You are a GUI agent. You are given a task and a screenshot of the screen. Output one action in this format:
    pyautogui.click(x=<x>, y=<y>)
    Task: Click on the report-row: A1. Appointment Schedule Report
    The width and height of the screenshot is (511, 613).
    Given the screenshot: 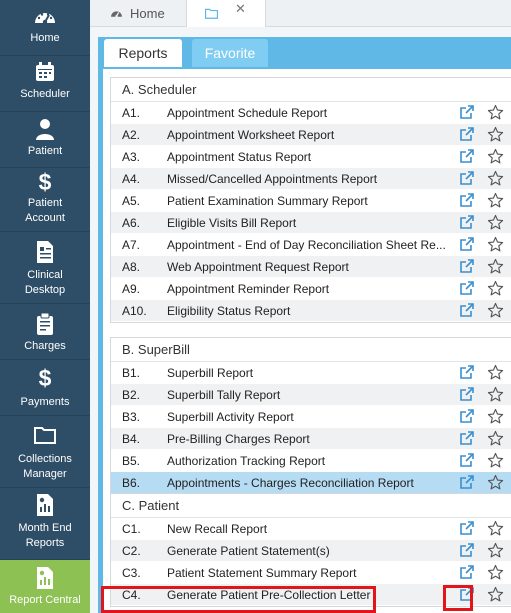 What is the action you would take?
    pyautogui.click(x=311, y=113)
    